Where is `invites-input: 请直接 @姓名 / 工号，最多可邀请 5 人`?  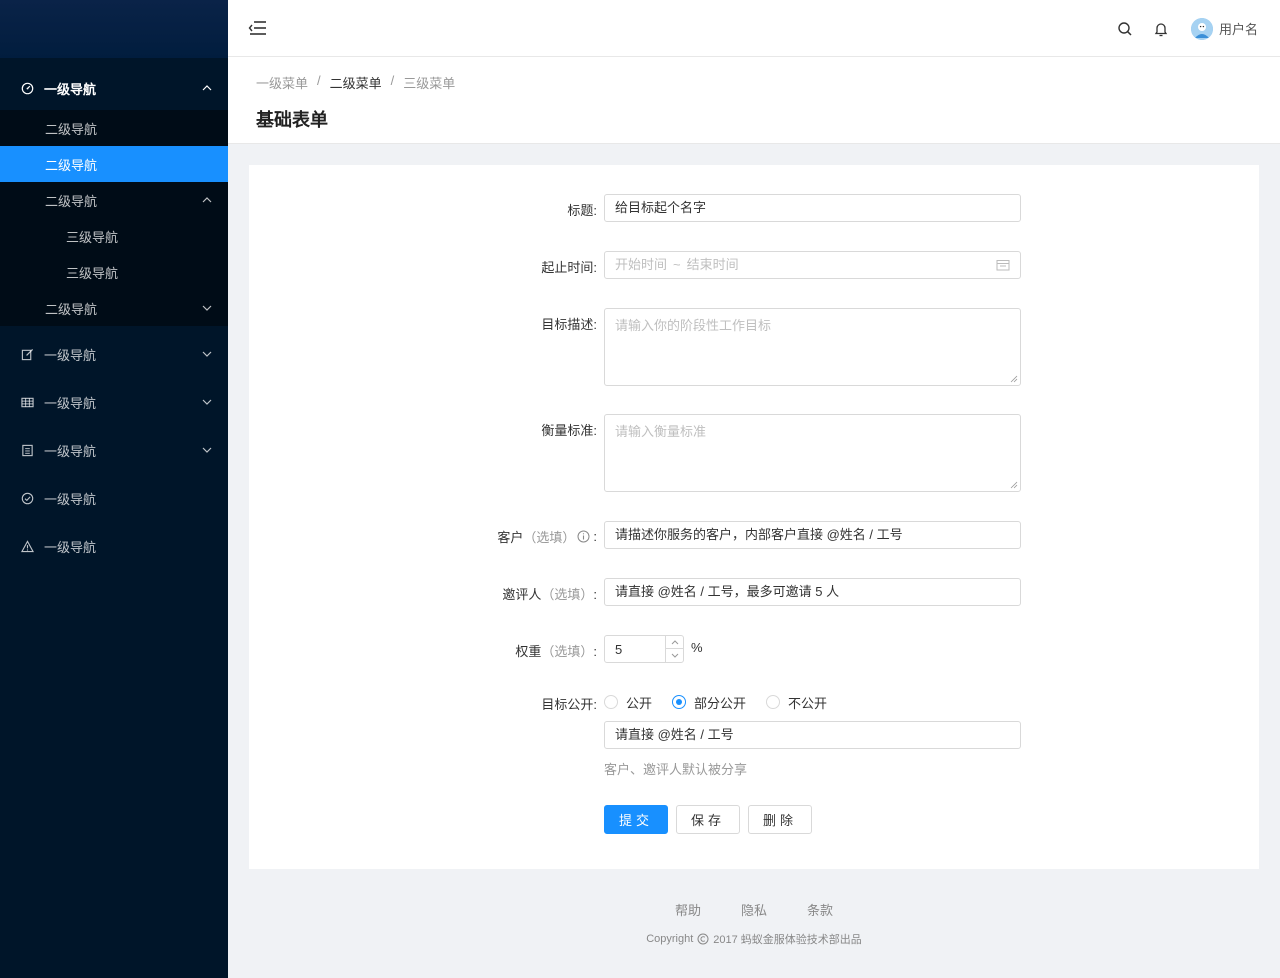 invites-input: 请直接 @姓名 / 工号，最多可邀请 5 人 is located at coordinates (812, 592).